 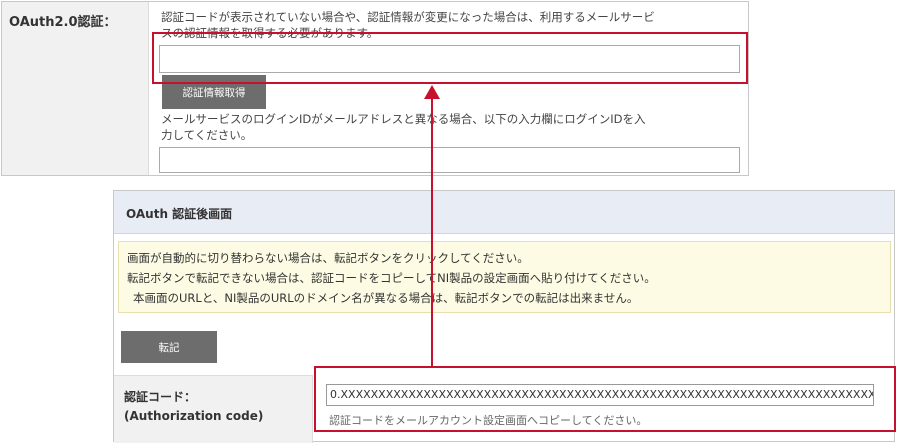 I want to click on notice-line-1: 画面が自動的に切り替わらない場合は、転記ボタンをクリックしてください。, so click(x=328, y=258).